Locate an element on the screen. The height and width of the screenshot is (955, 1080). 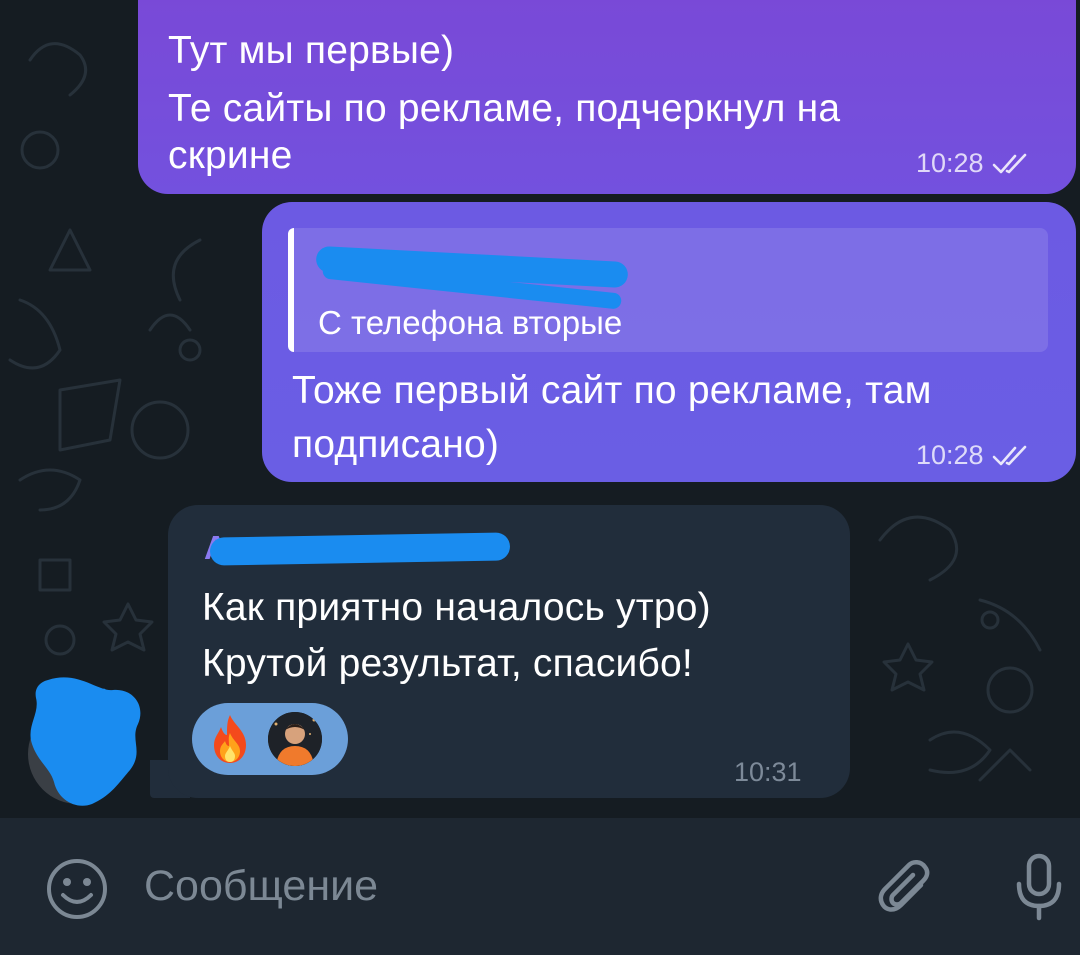
message-input: Сообщение is located at coordinates (261, 886).